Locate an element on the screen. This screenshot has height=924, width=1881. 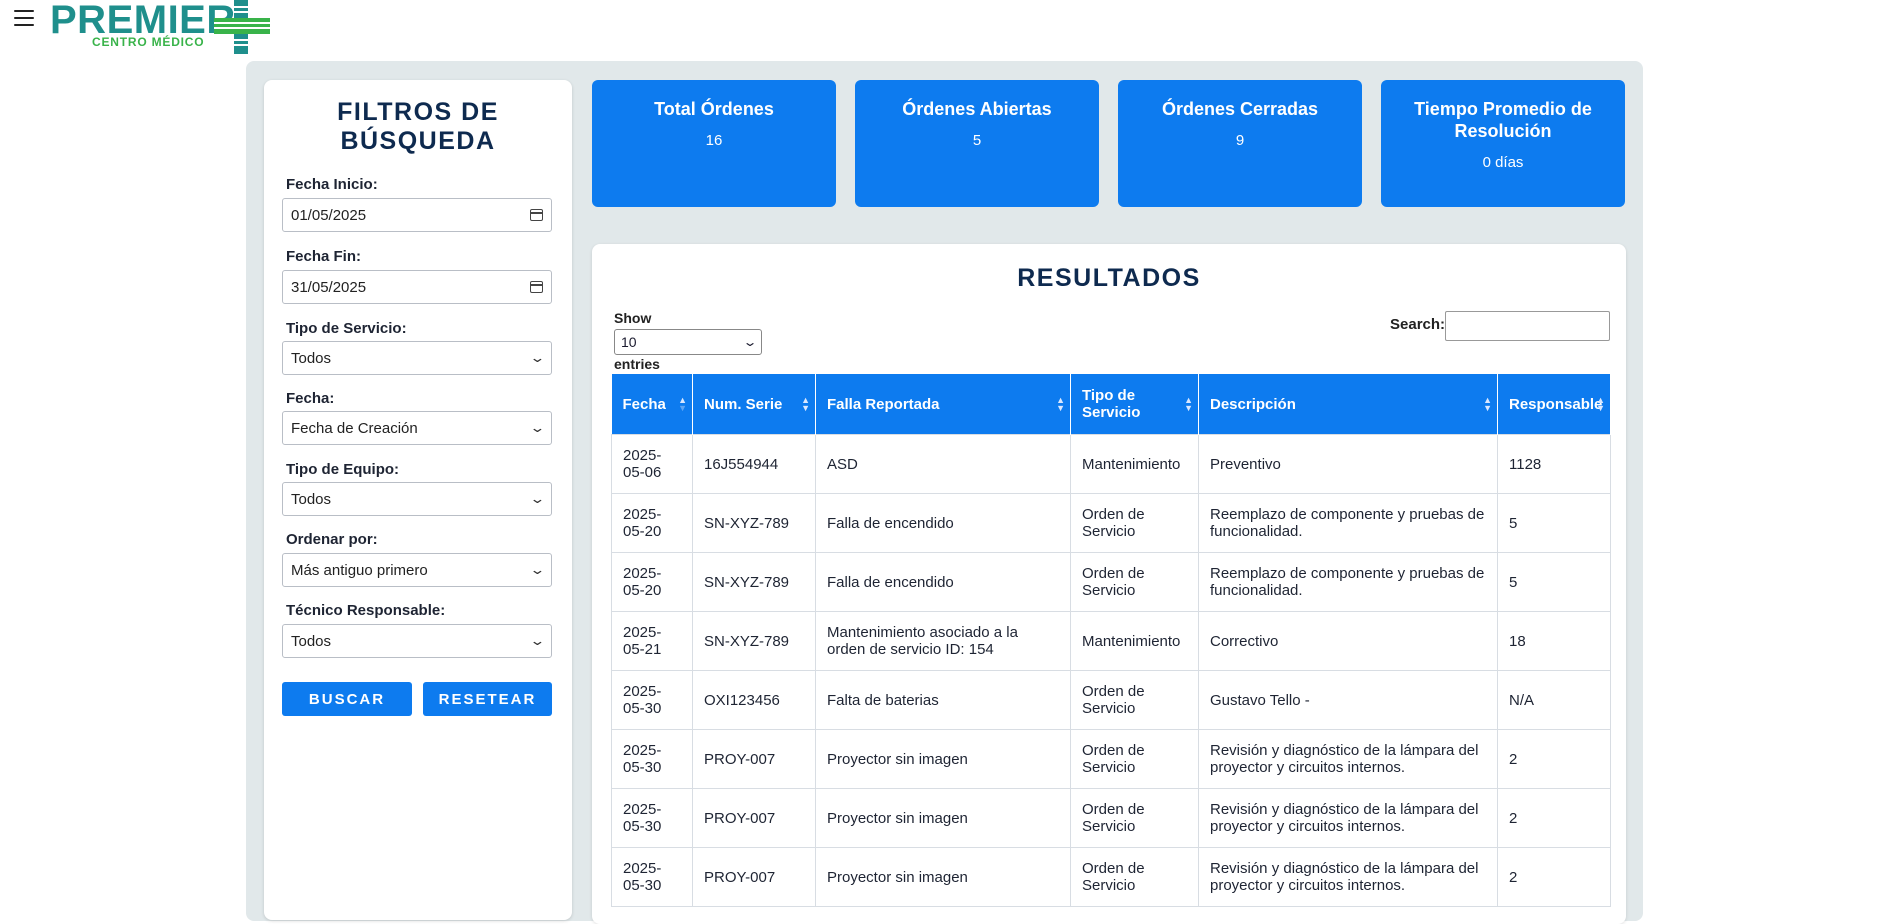
cell-responsable: N/A is located at coordinates (1554, 700).